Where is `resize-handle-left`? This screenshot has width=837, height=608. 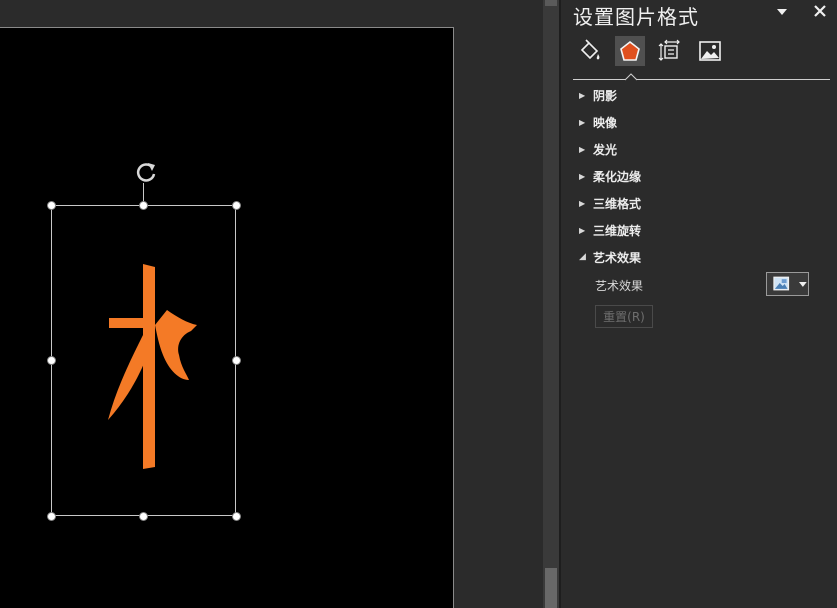
resize-handle-left is located at coordinates (51, 360).